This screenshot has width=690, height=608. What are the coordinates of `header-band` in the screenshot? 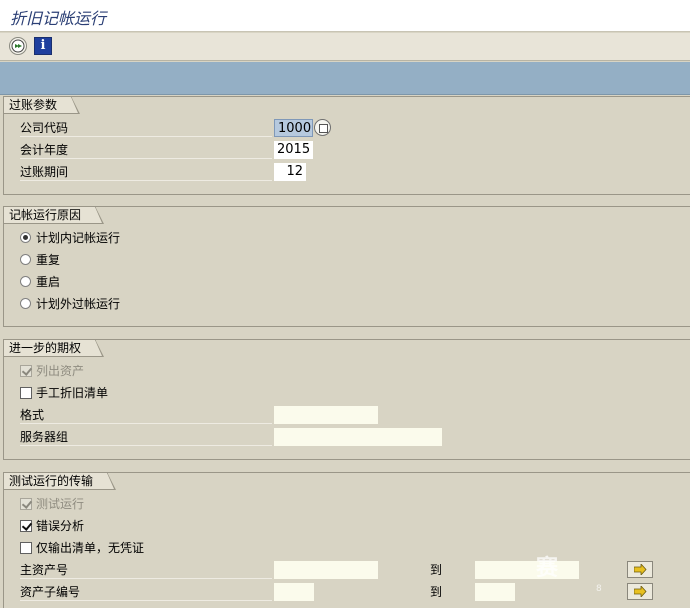 It's located at (345, 78).